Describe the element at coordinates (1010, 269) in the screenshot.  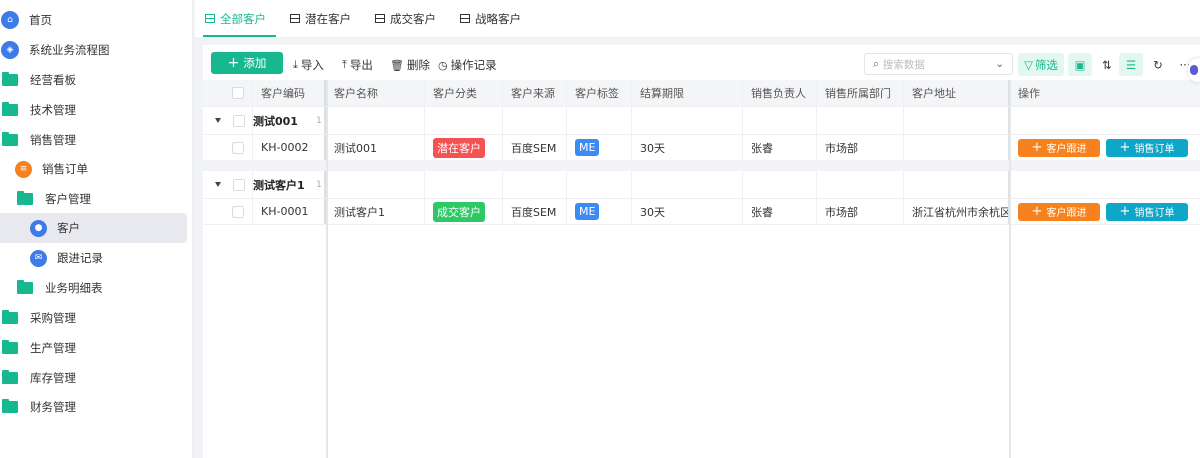
I see `column-divider` at that location.